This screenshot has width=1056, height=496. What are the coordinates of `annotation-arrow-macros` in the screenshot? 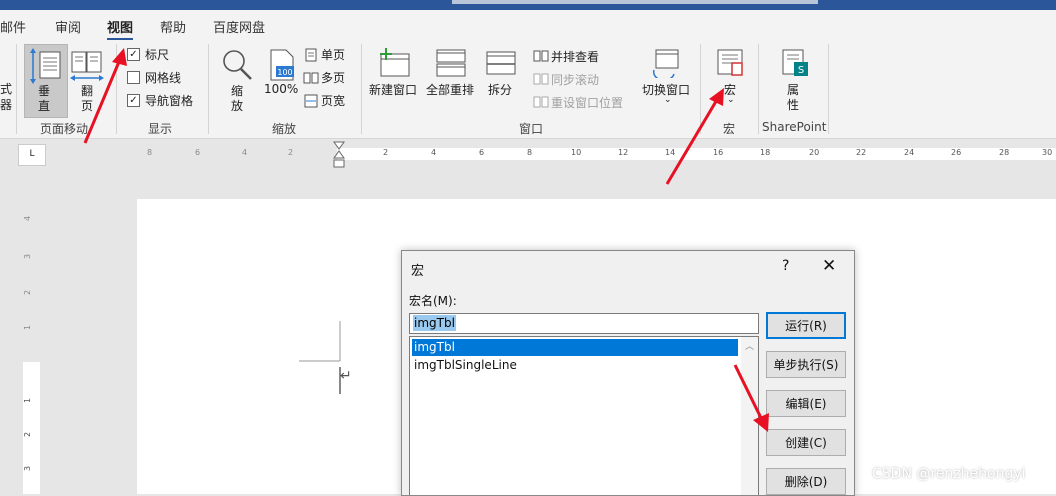 It's located at (694, 136).